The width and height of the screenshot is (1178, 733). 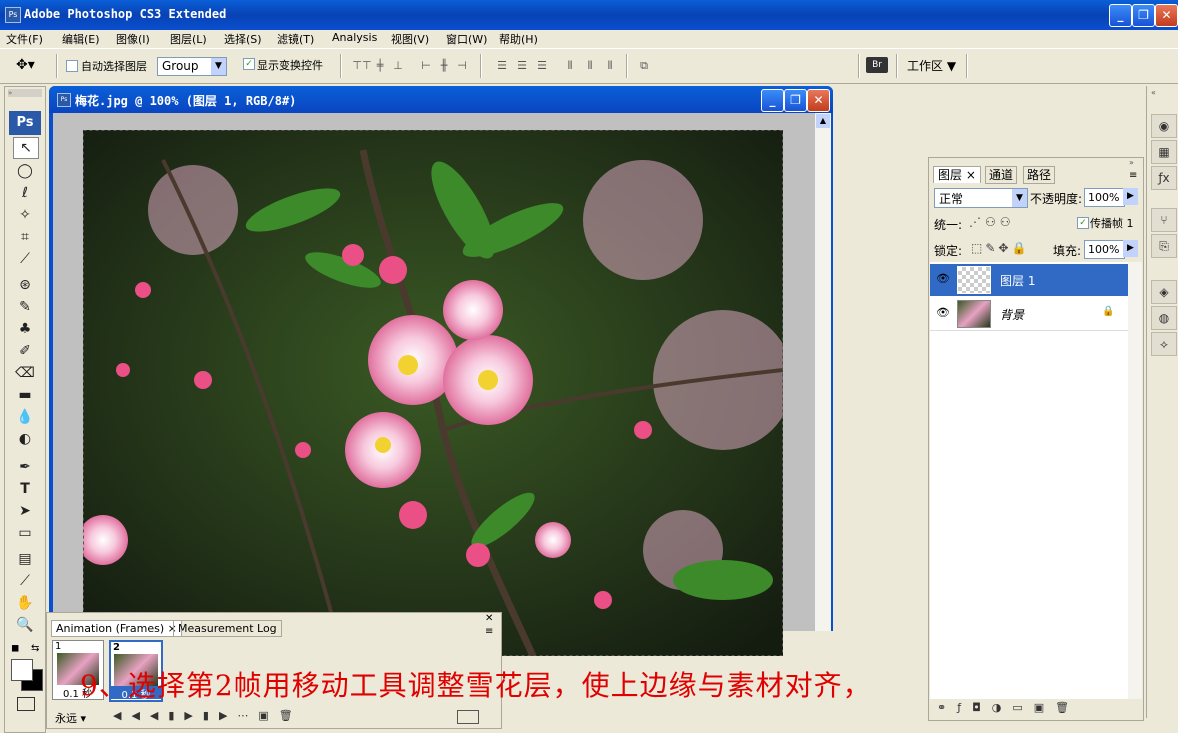 I want to click on opacity-input: 100%, so click(x=1104, y=197).